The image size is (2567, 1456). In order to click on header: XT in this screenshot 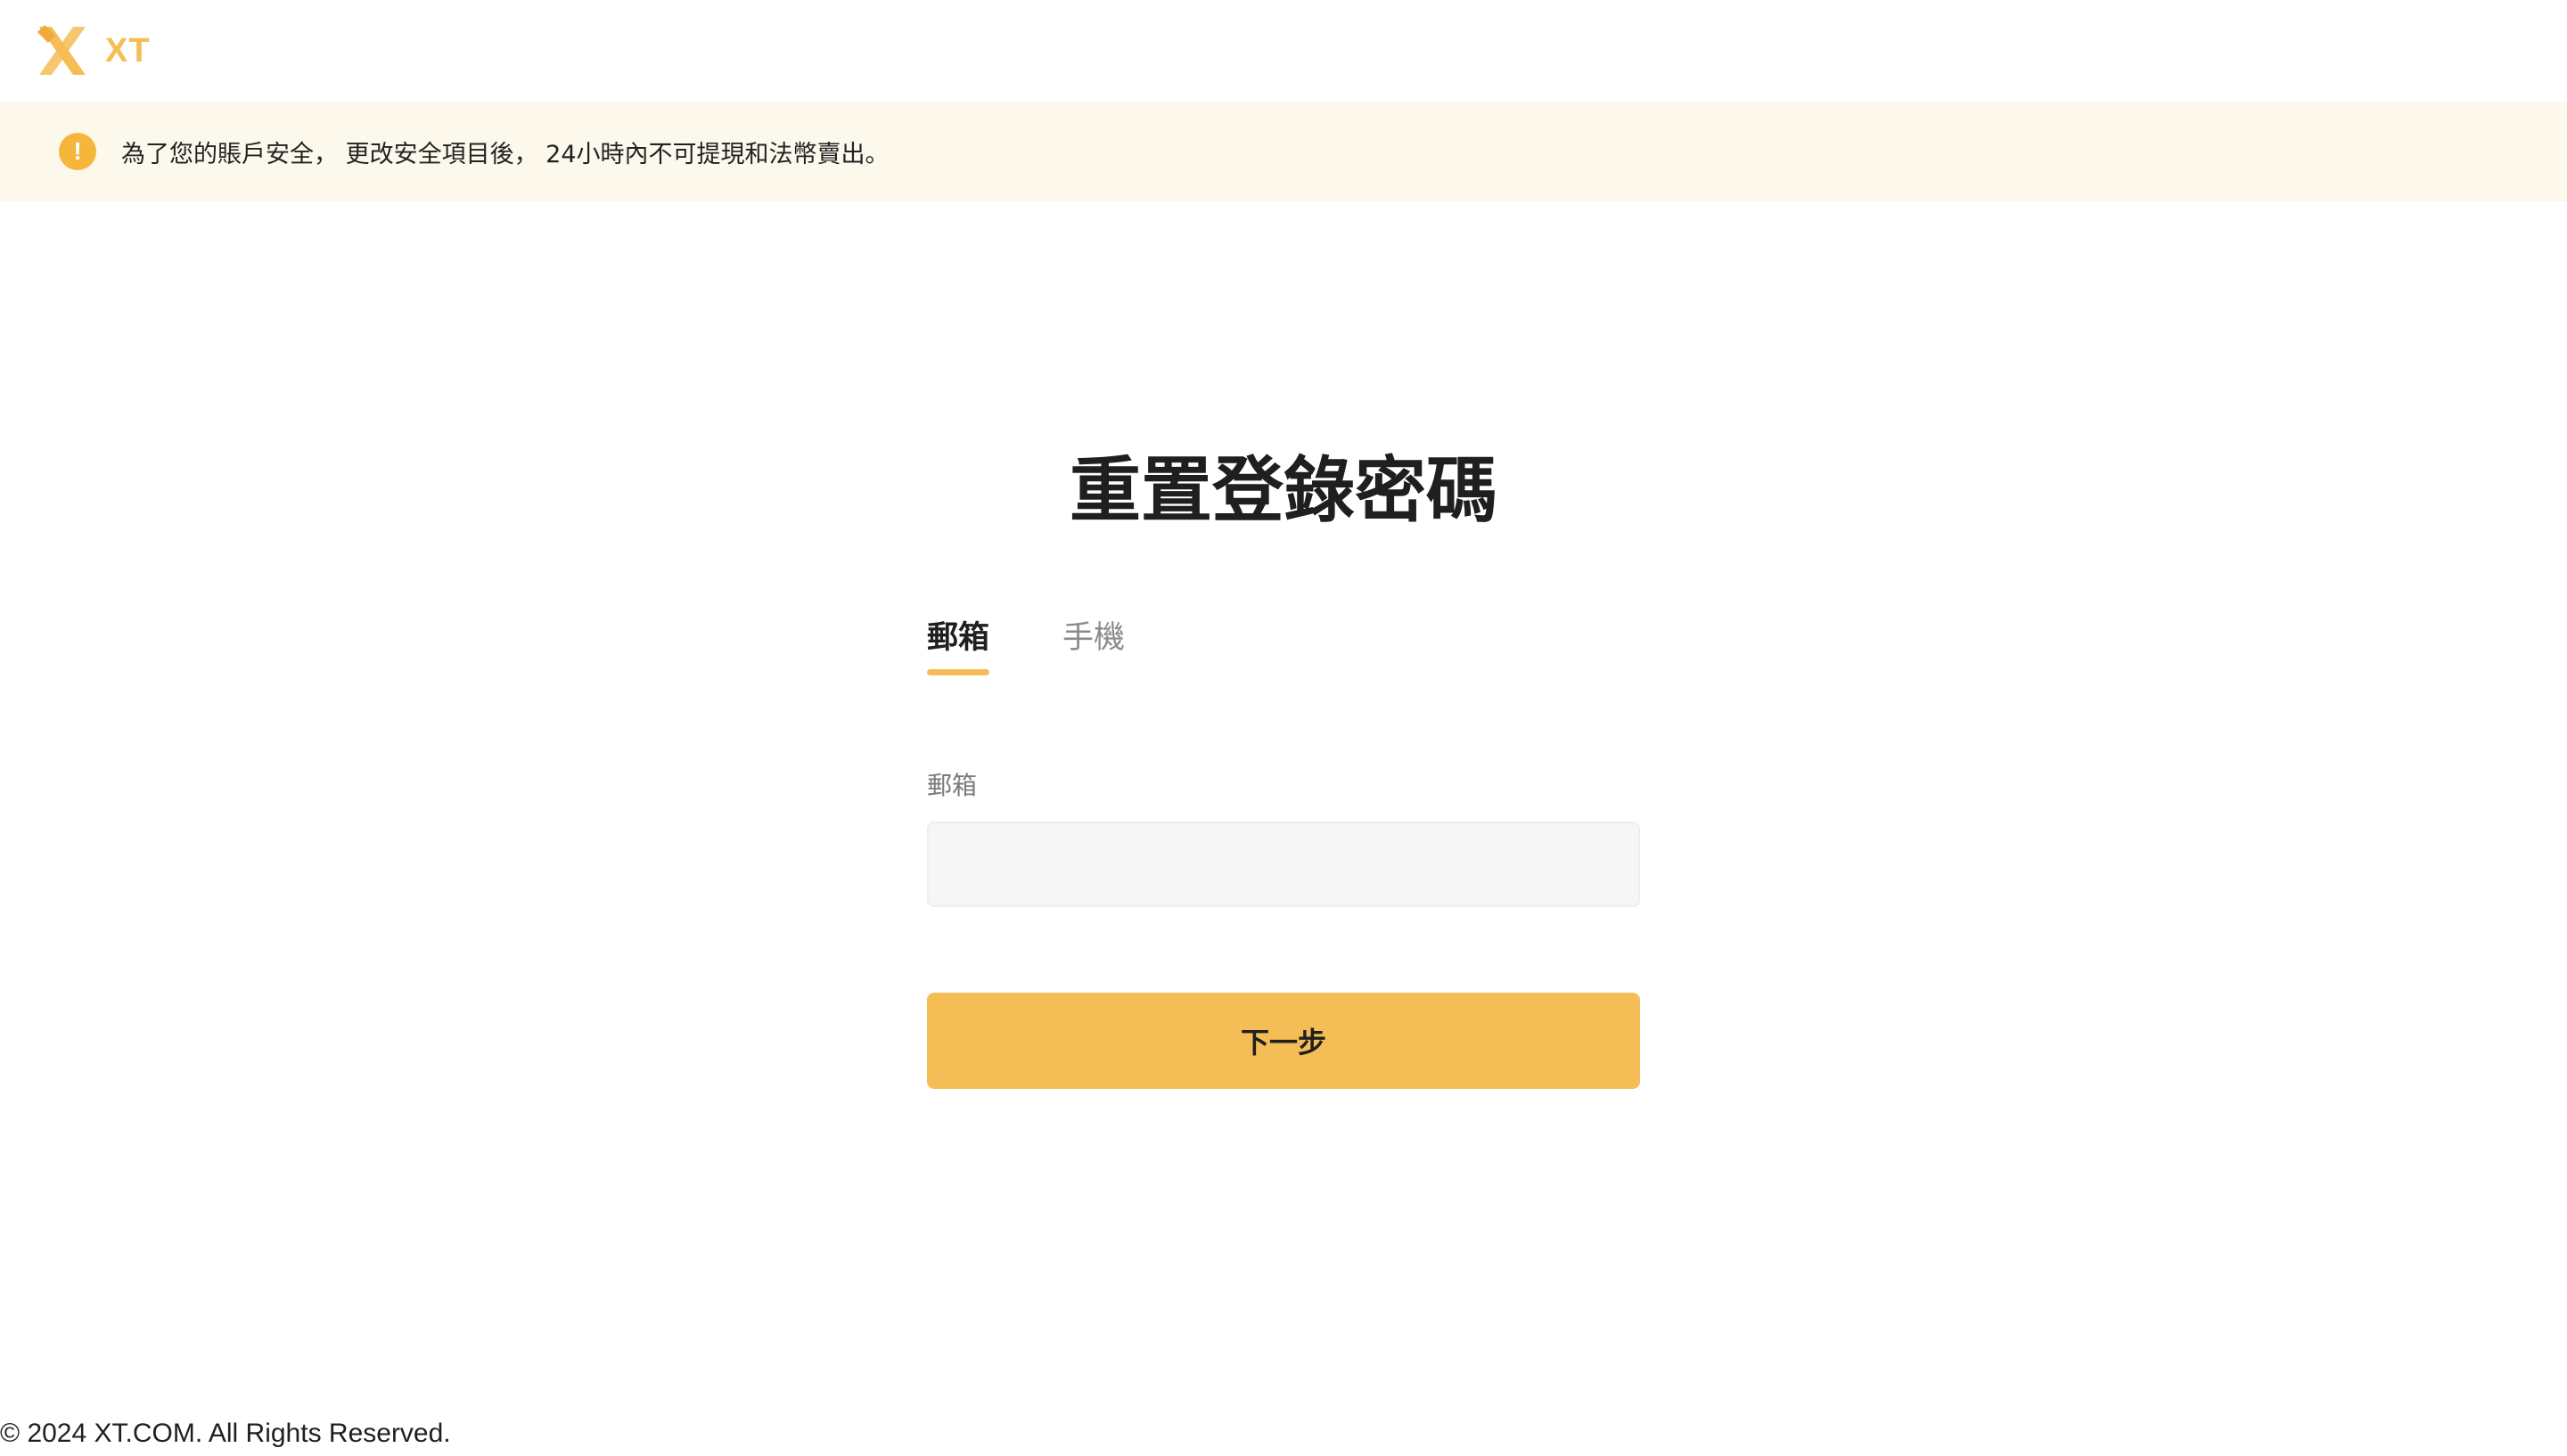, I will do `click(1283, 51)`.